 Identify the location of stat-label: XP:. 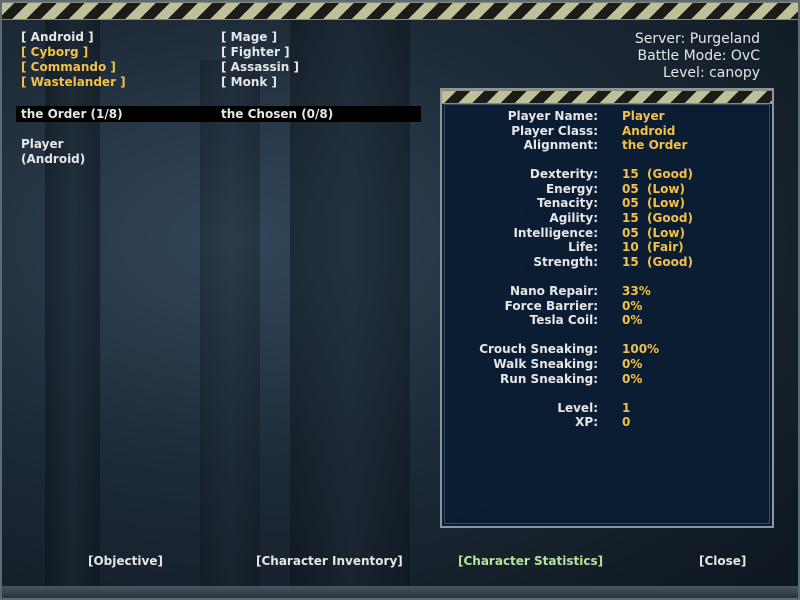
(586, 422).